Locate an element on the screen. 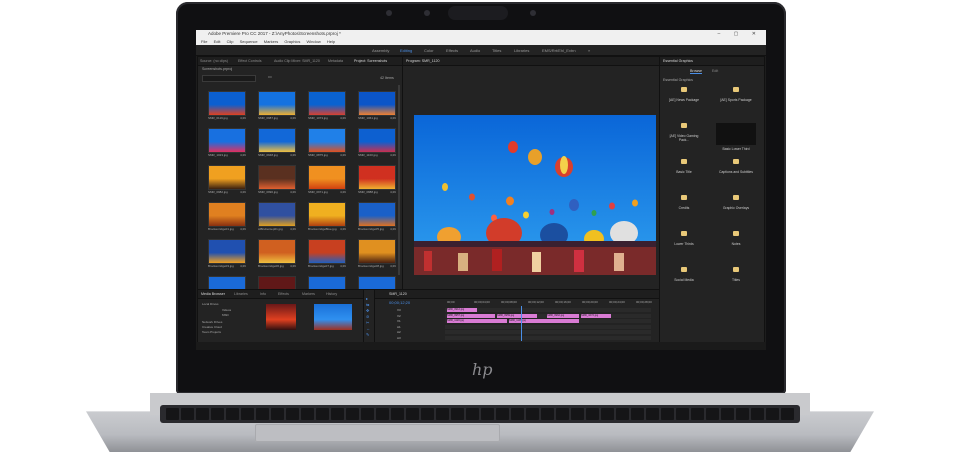 The image size is (960, 464). workspace-tab: Libraries is located at coordinates (521, 50).